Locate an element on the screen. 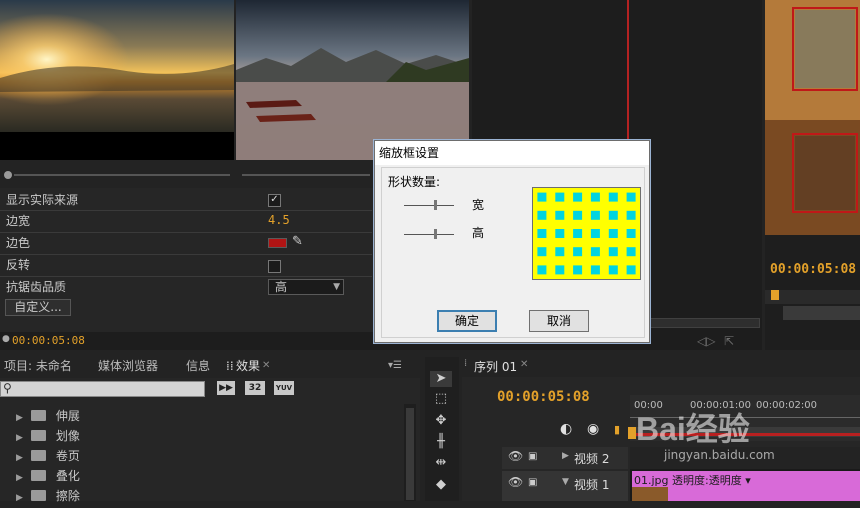 The image size is (860, 508). snap-icon: ◐ is located at coordinates (566, 429).